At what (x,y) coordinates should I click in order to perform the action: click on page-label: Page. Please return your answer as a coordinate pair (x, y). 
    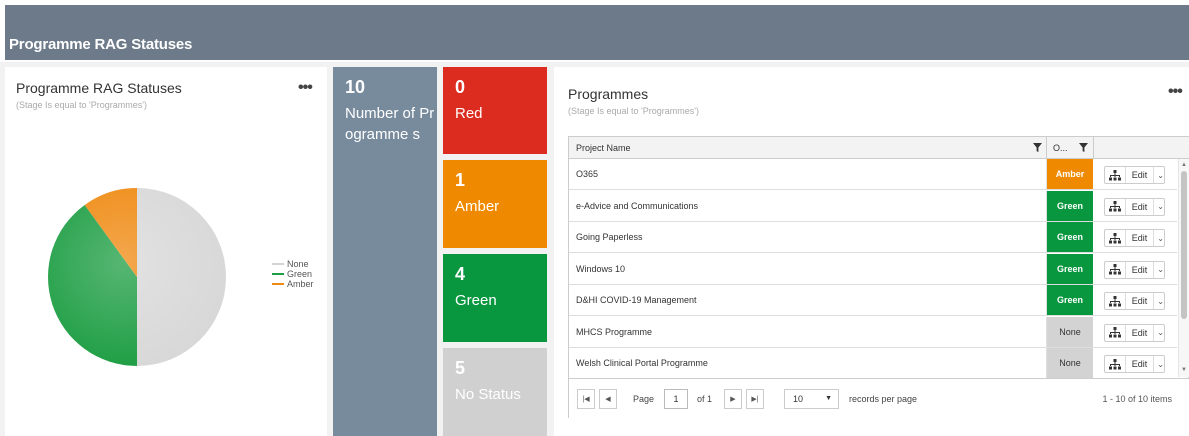
    Looking at the image, I should click on (644, 399).